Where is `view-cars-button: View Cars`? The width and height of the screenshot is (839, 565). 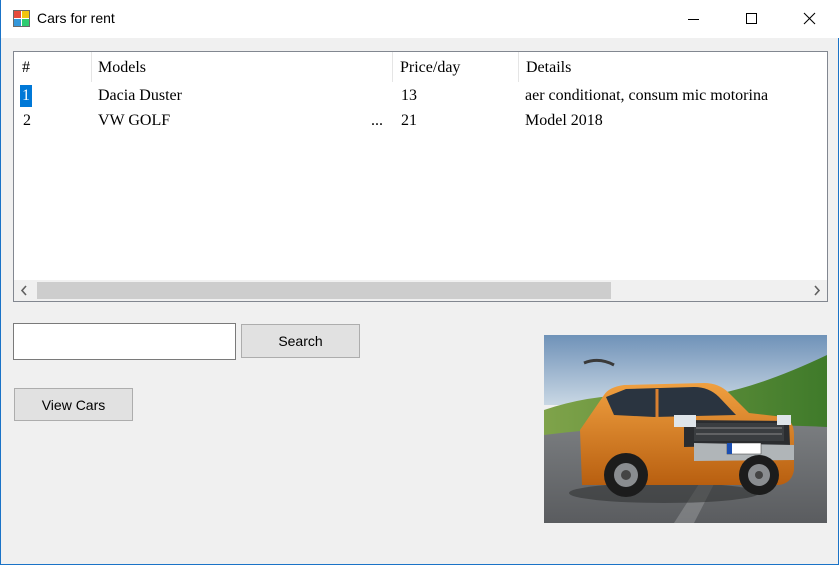
view-cars-button: View Cars is located at coordinates (73, 404).